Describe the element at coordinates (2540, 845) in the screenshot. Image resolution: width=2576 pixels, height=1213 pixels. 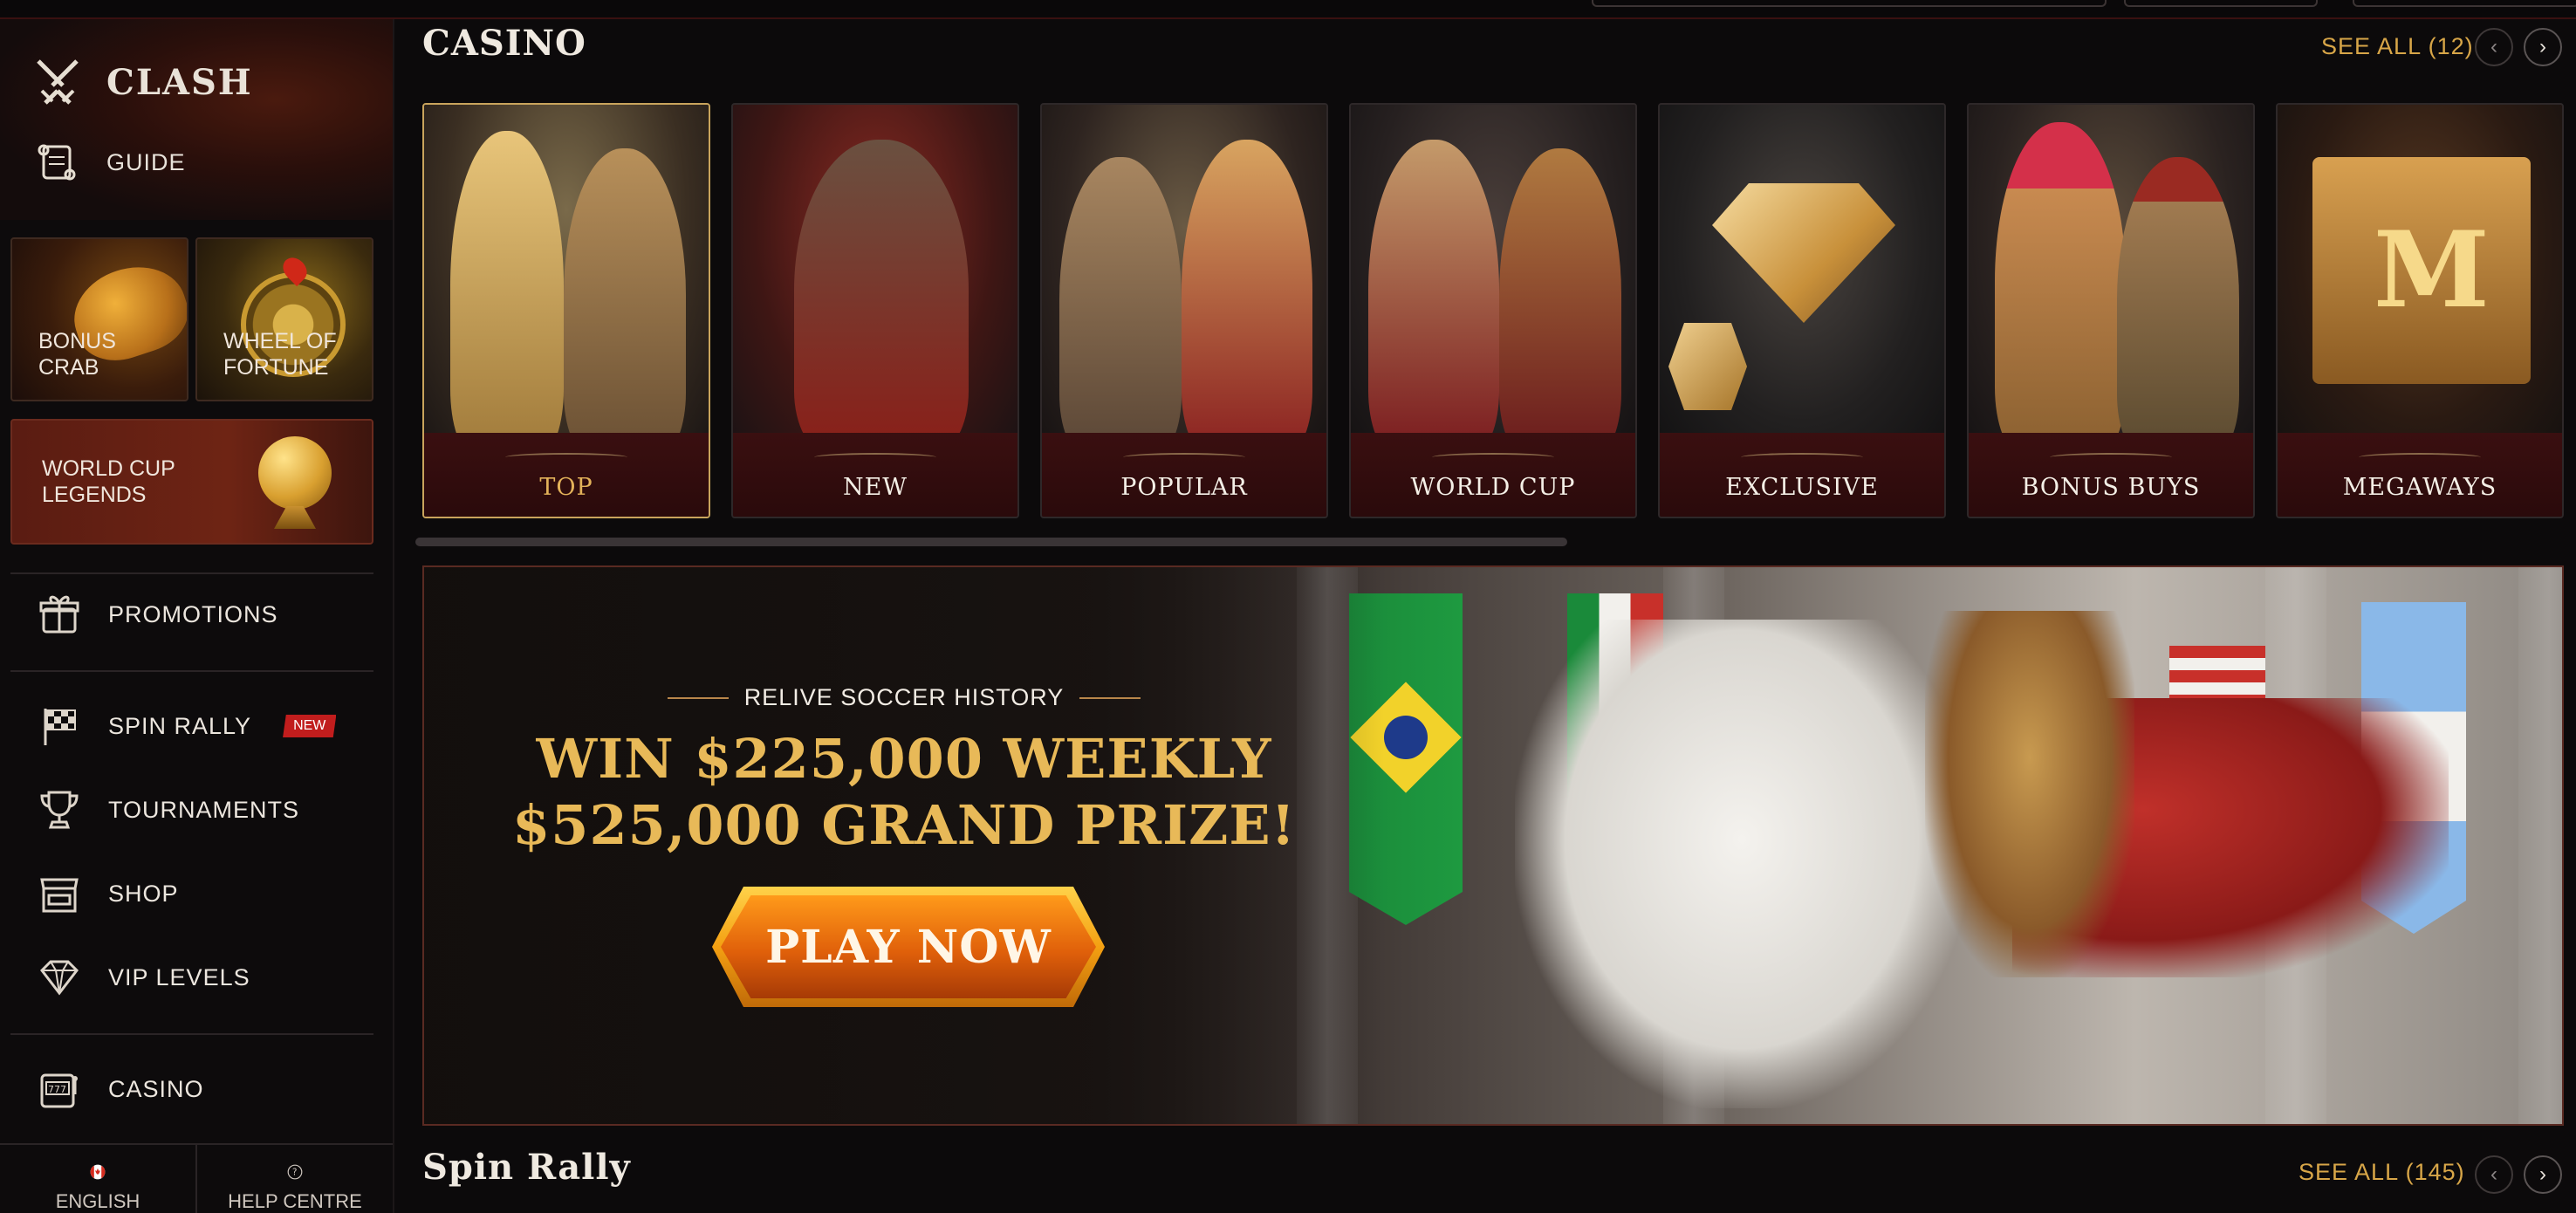
I see `pillar` at that location.